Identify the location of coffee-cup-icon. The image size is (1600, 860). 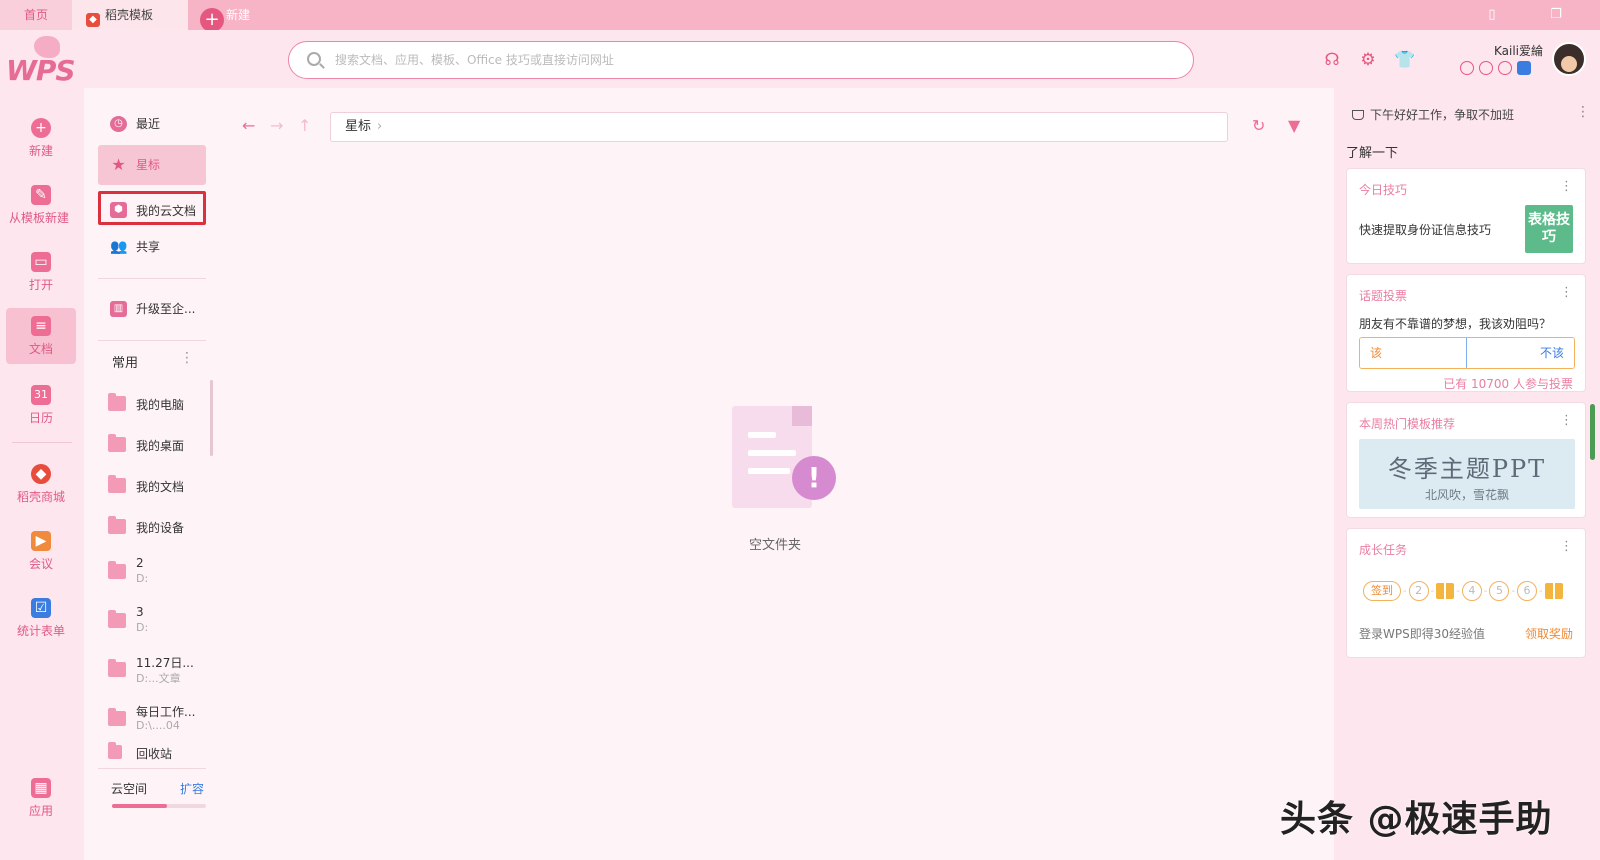
(1358, 115).